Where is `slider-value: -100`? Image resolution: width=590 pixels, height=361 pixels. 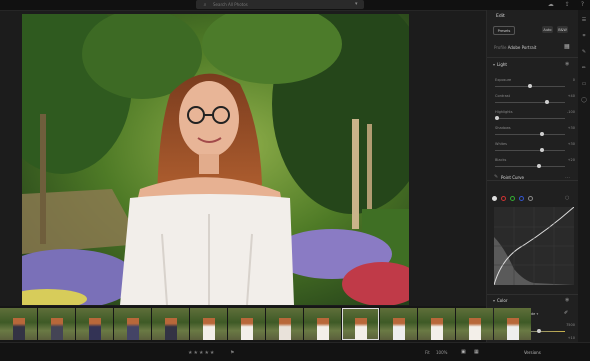
slider-value: -100 is located at coordinates (571, 112).